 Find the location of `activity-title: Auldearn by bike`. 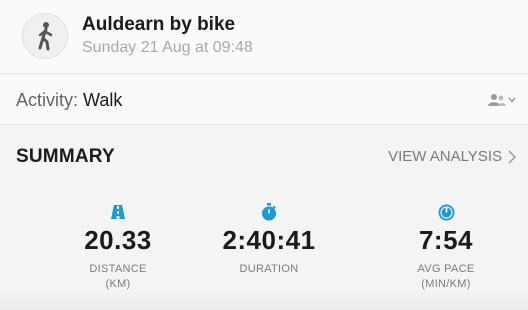

activity-title: Auldearn by bike is located at coordinates (158, 25).